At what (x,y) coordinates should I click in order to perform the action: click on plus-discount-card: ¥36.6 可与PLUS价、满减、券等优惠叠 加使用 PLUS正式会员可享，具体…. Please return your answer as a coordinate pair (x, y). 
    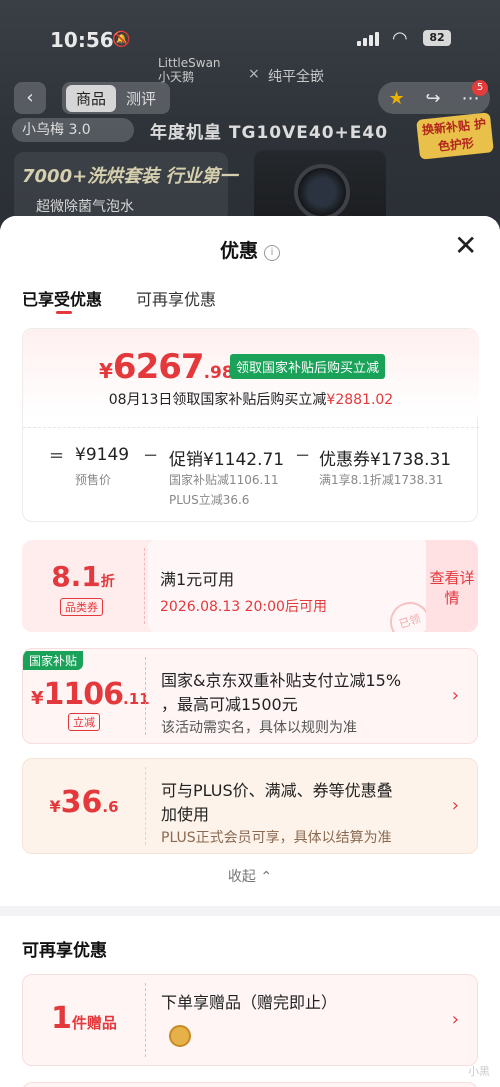
    Looking at the image, I should click on (250, 806).